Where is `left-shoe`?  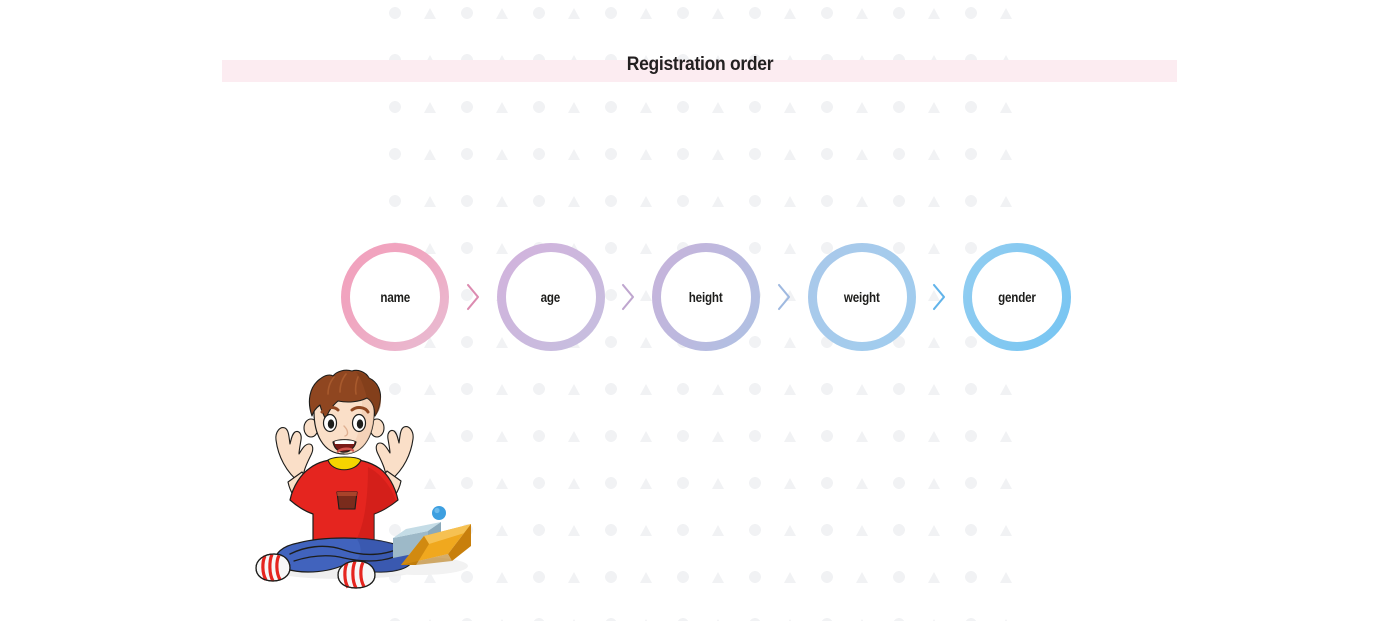 left-shoe is located at coordinates (273, 567).